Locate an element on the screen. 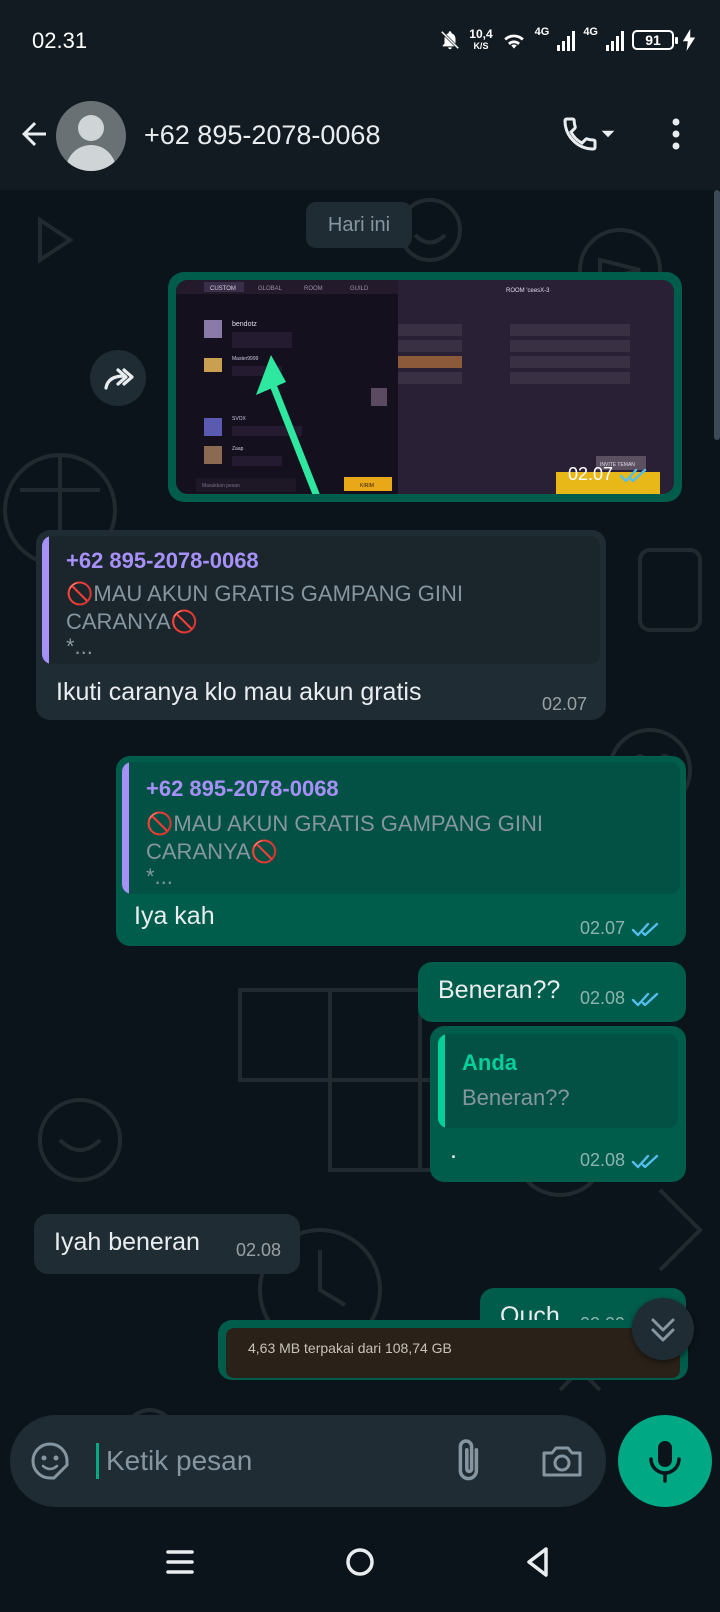 The width and height of the screenshot is (720, 1612). message-text: . is located at coordinates (453, 1150).